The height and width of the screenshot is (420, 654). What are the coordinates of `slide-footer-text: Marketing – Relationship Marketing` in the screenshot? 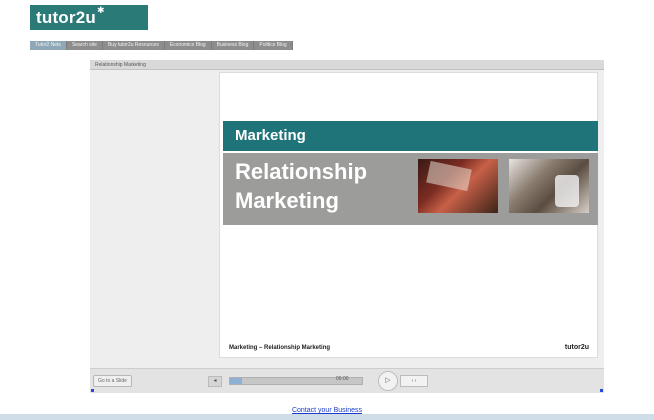 It's located at (280, 348).